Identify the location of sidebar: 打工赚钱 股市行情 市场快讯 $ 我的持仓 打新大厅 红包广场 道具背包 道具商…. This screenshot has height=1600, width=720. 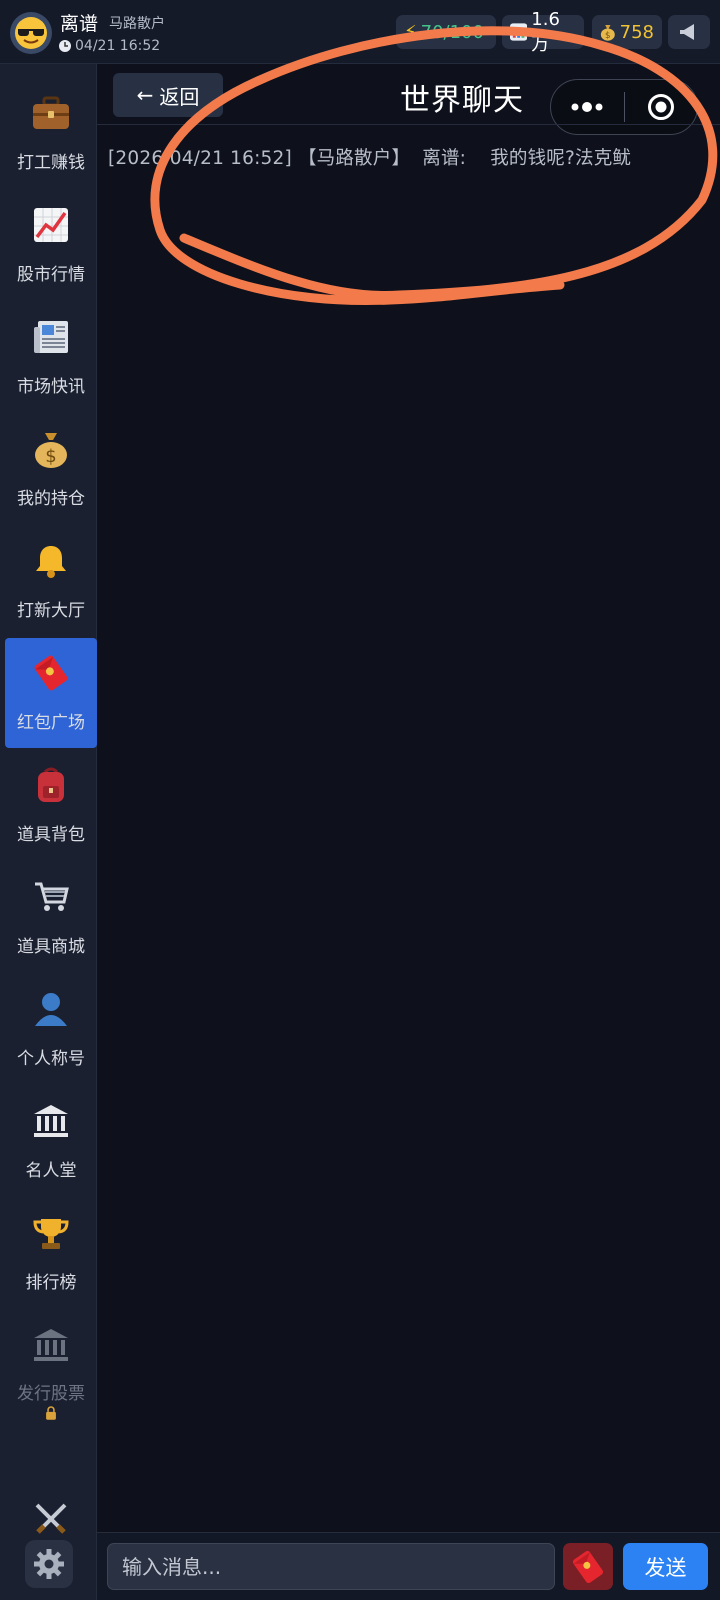
(48, 832).